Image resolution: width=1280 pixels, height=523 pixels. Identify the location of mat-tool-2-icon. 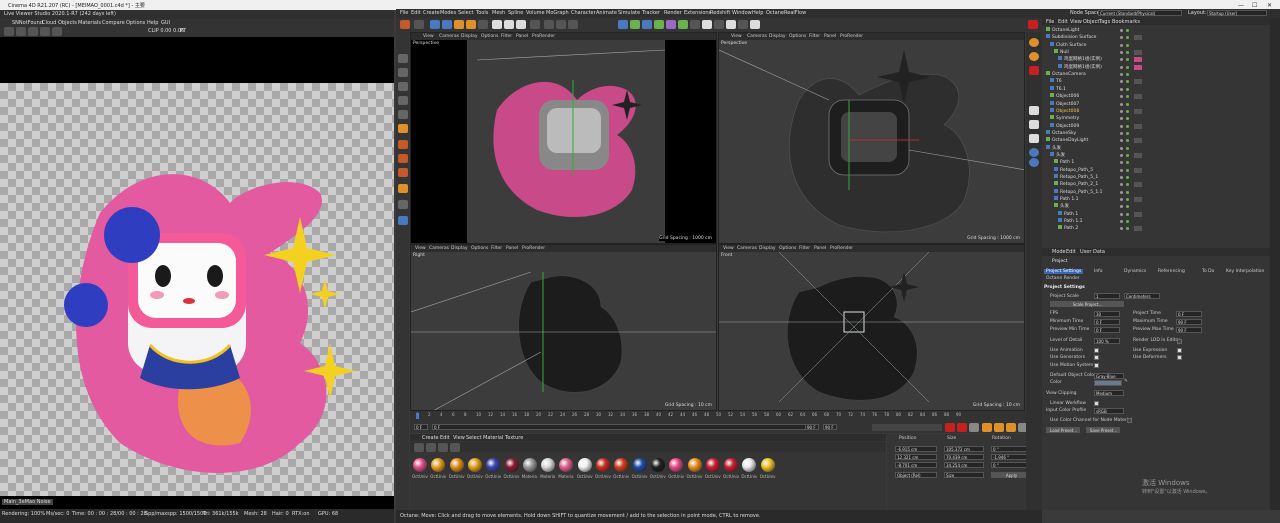
(431, 447).